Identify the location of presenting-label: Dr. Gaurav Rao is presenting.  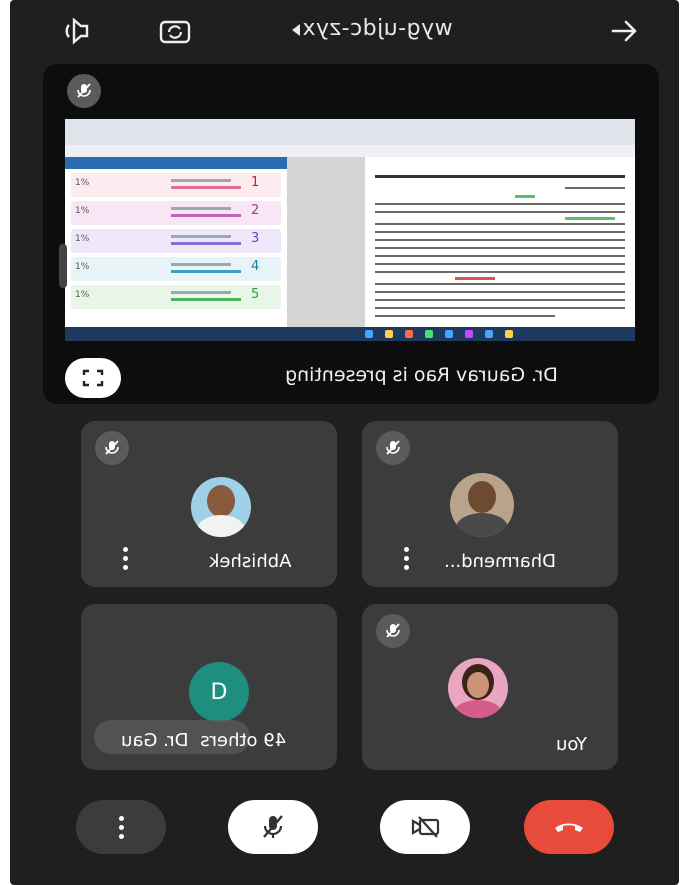
(421, 375).